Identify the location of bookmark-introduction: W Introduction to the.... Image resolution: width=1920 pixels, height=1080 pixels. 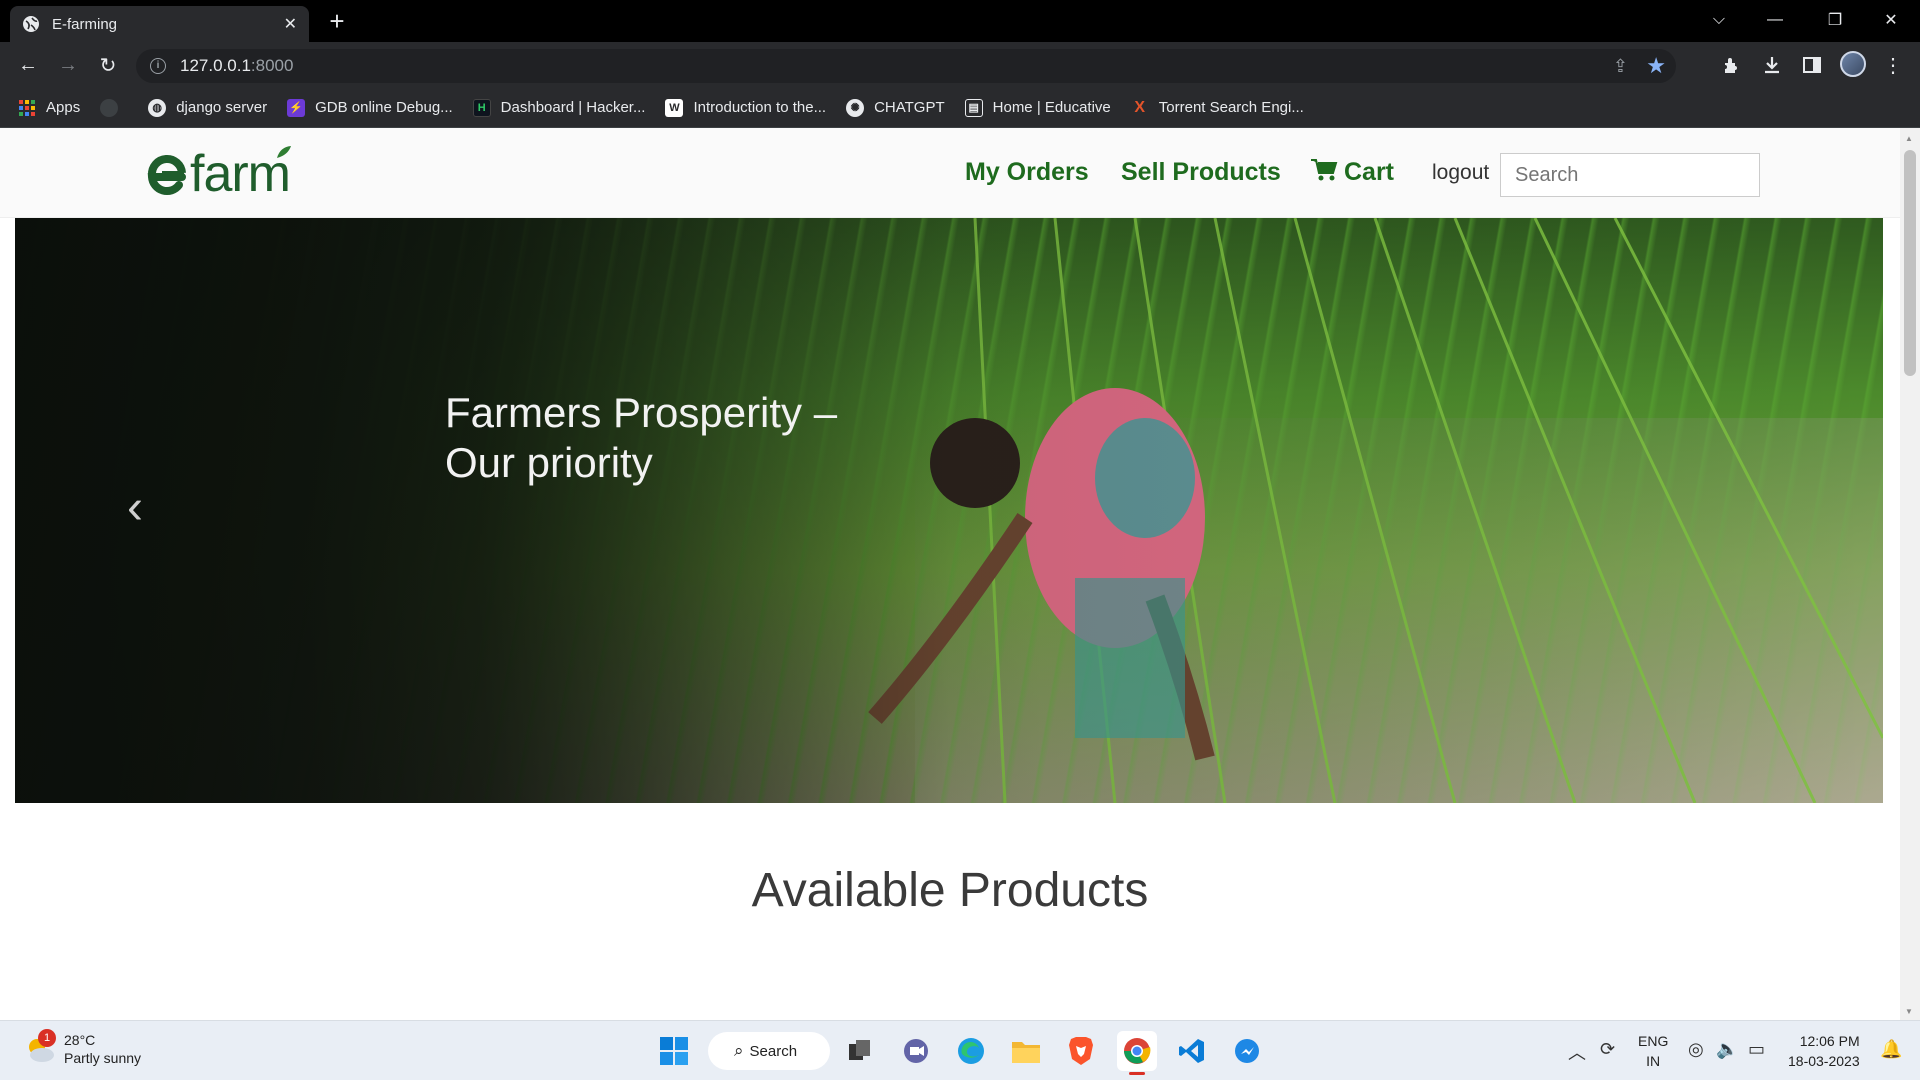
(746, 107).